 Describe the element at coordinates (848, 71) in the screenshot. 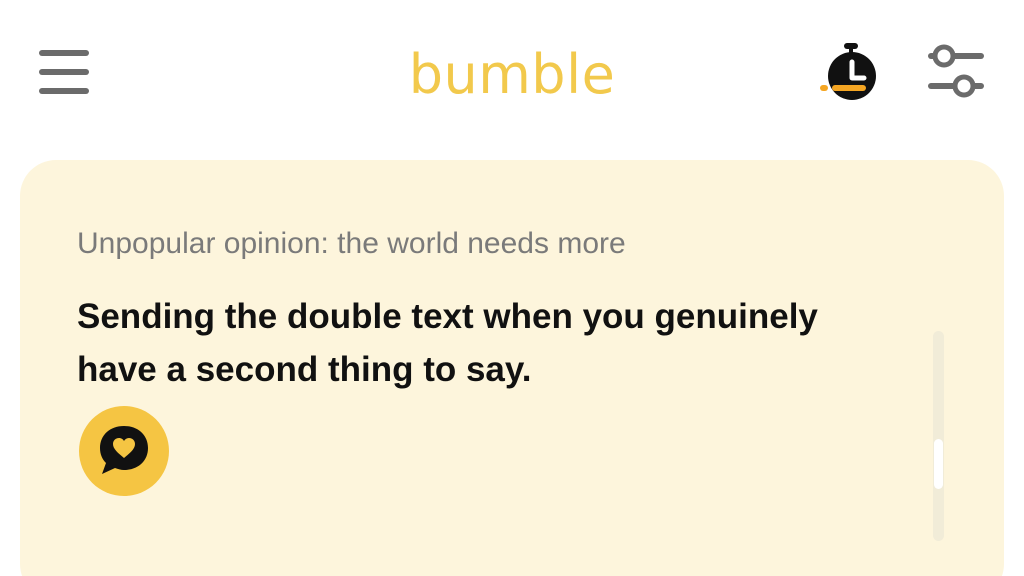

I see `stopwatch-icon` at that location.